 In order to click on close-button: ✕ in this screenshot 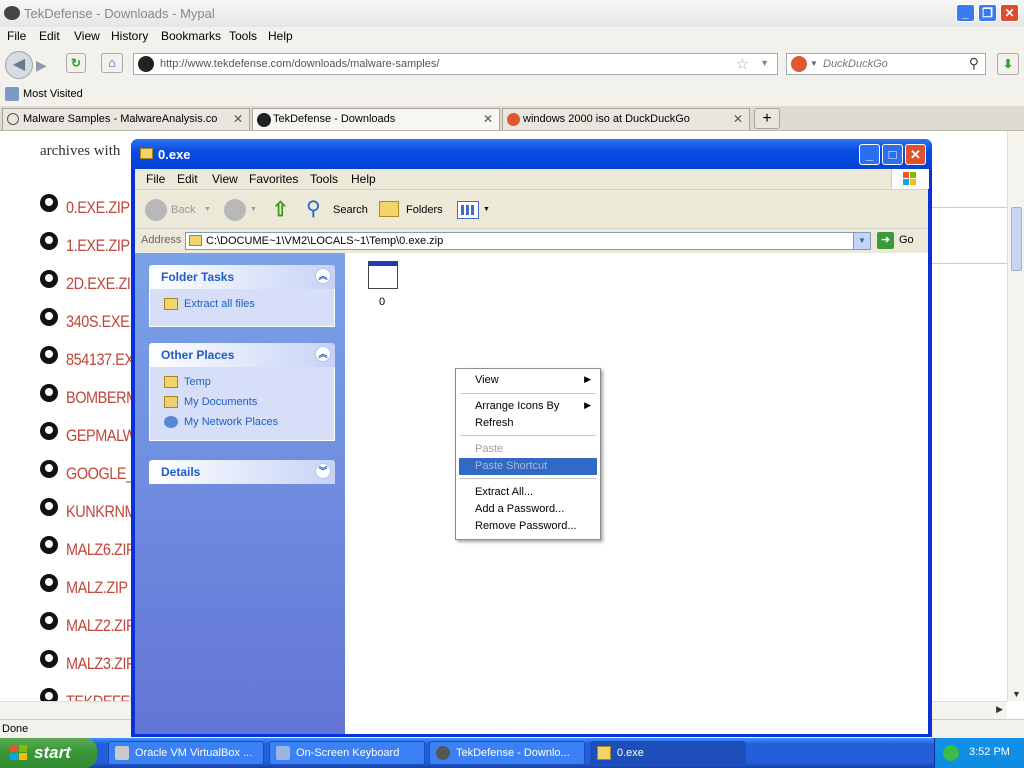, I will do `click(1009, 13)`.